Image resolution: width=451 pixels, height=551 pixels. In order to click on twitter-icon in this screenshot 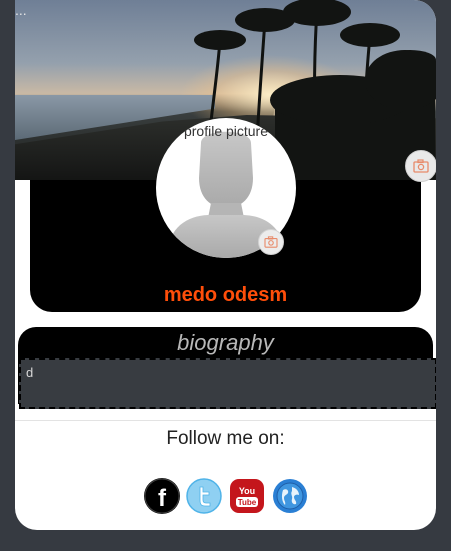, I will do `click(204, 496)`.